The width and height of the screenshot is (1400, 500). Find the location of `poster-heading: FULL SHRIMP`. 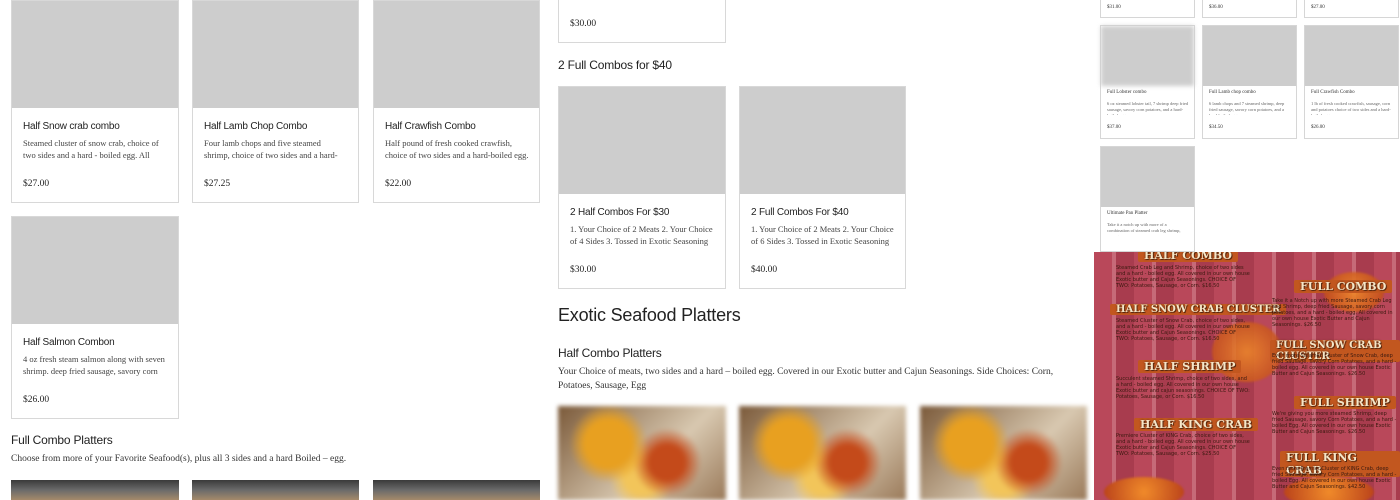

poster-heading: FULL SHRIMP is located at coordinates (1345, 402).